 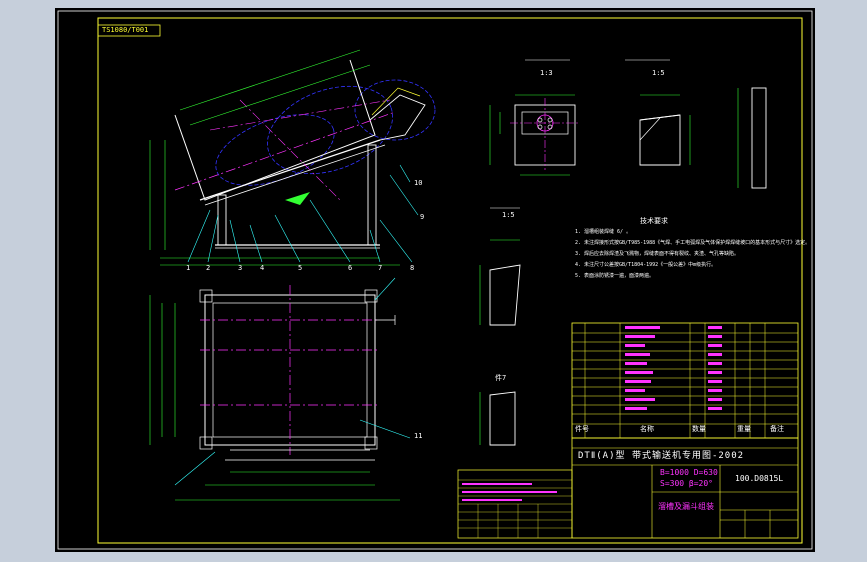 What do you see at coordinates (422, 217) in the screenshot?
I see `callout-9: 9` at bounding box center [422, 217].